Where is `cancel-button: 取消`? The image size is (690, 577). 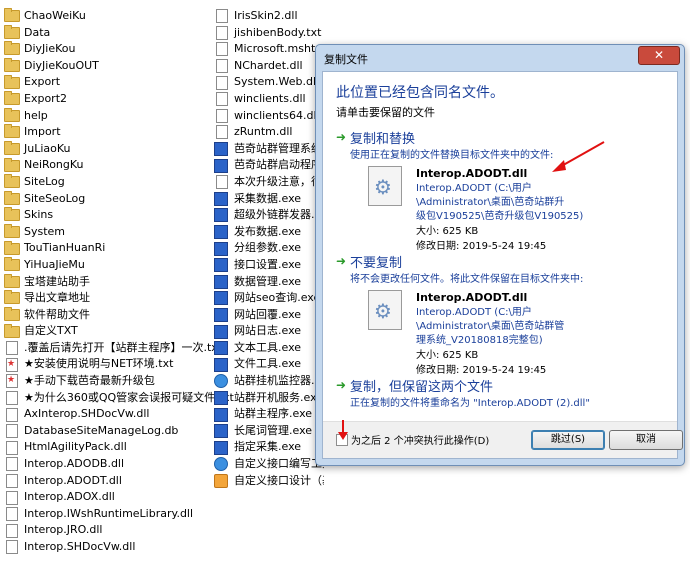 cancel-button: 取消 is located at coordinates (646, 440).